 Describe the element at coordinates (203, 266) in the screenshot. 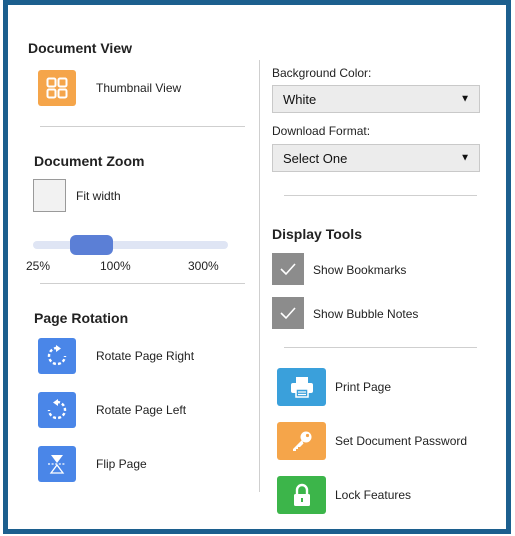

I see `zoom-max-label: 300%` at that location.